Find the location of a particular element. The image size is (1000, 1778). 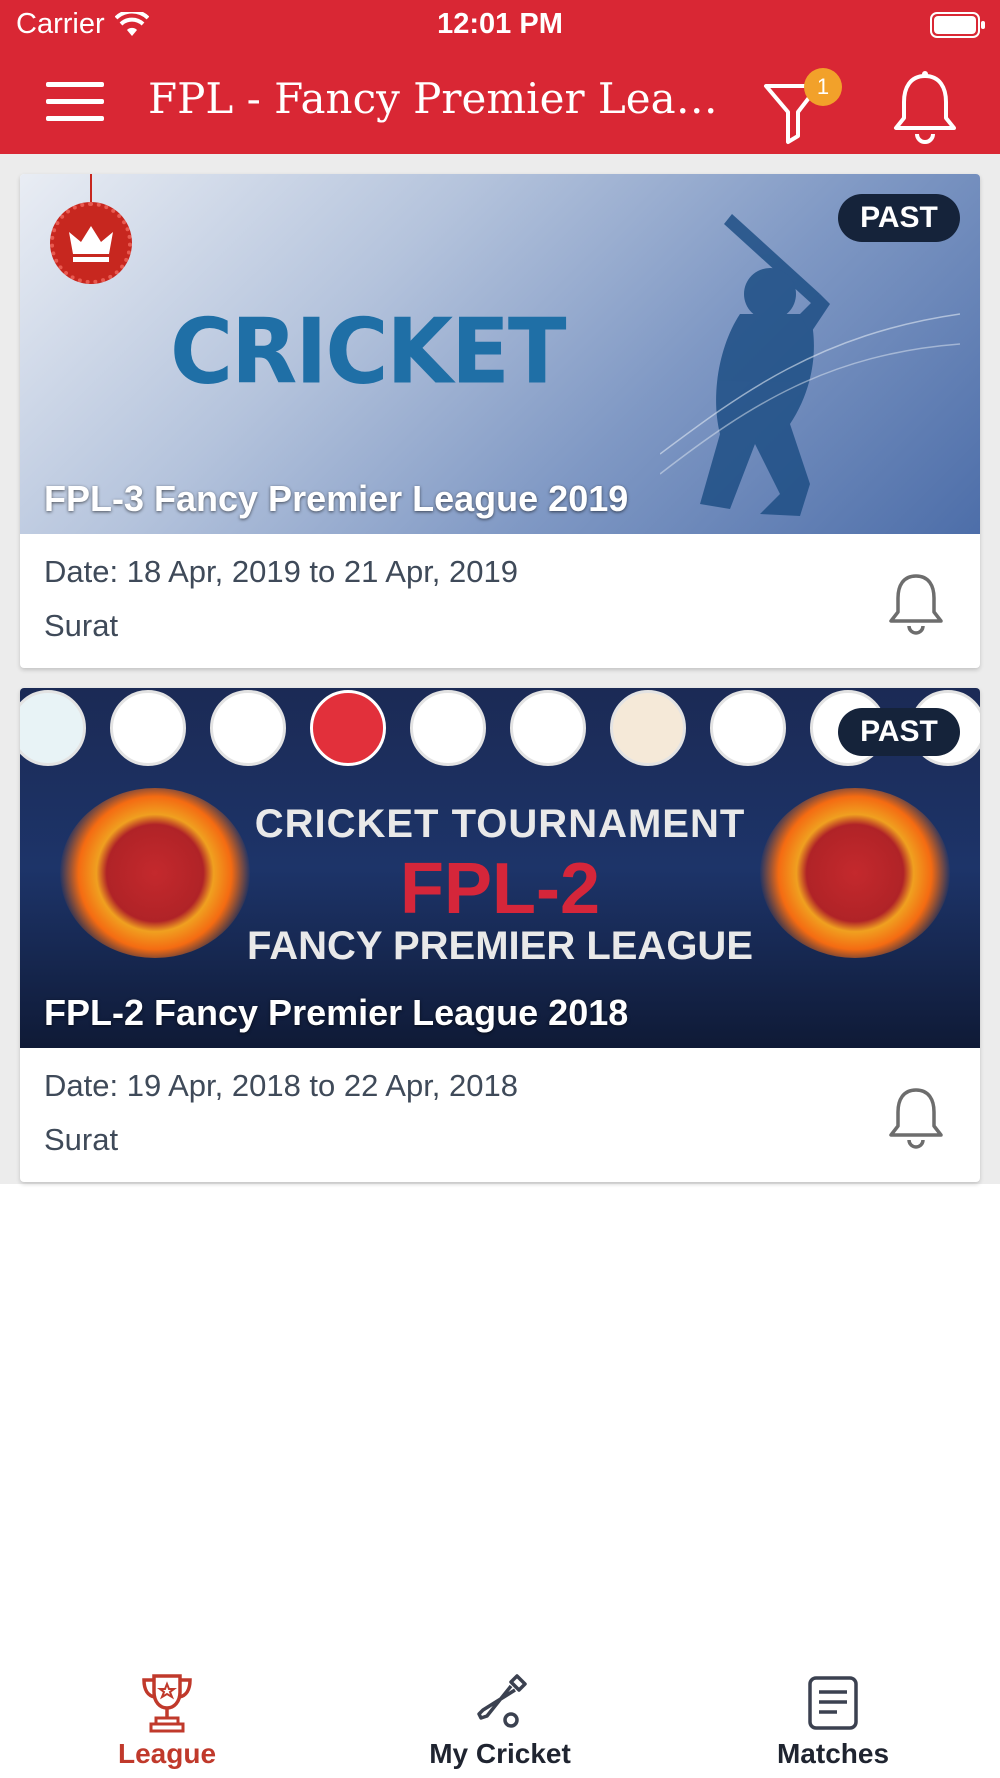

status-bar: Carrier 12:01 PM is located at coordinates (500, 26).